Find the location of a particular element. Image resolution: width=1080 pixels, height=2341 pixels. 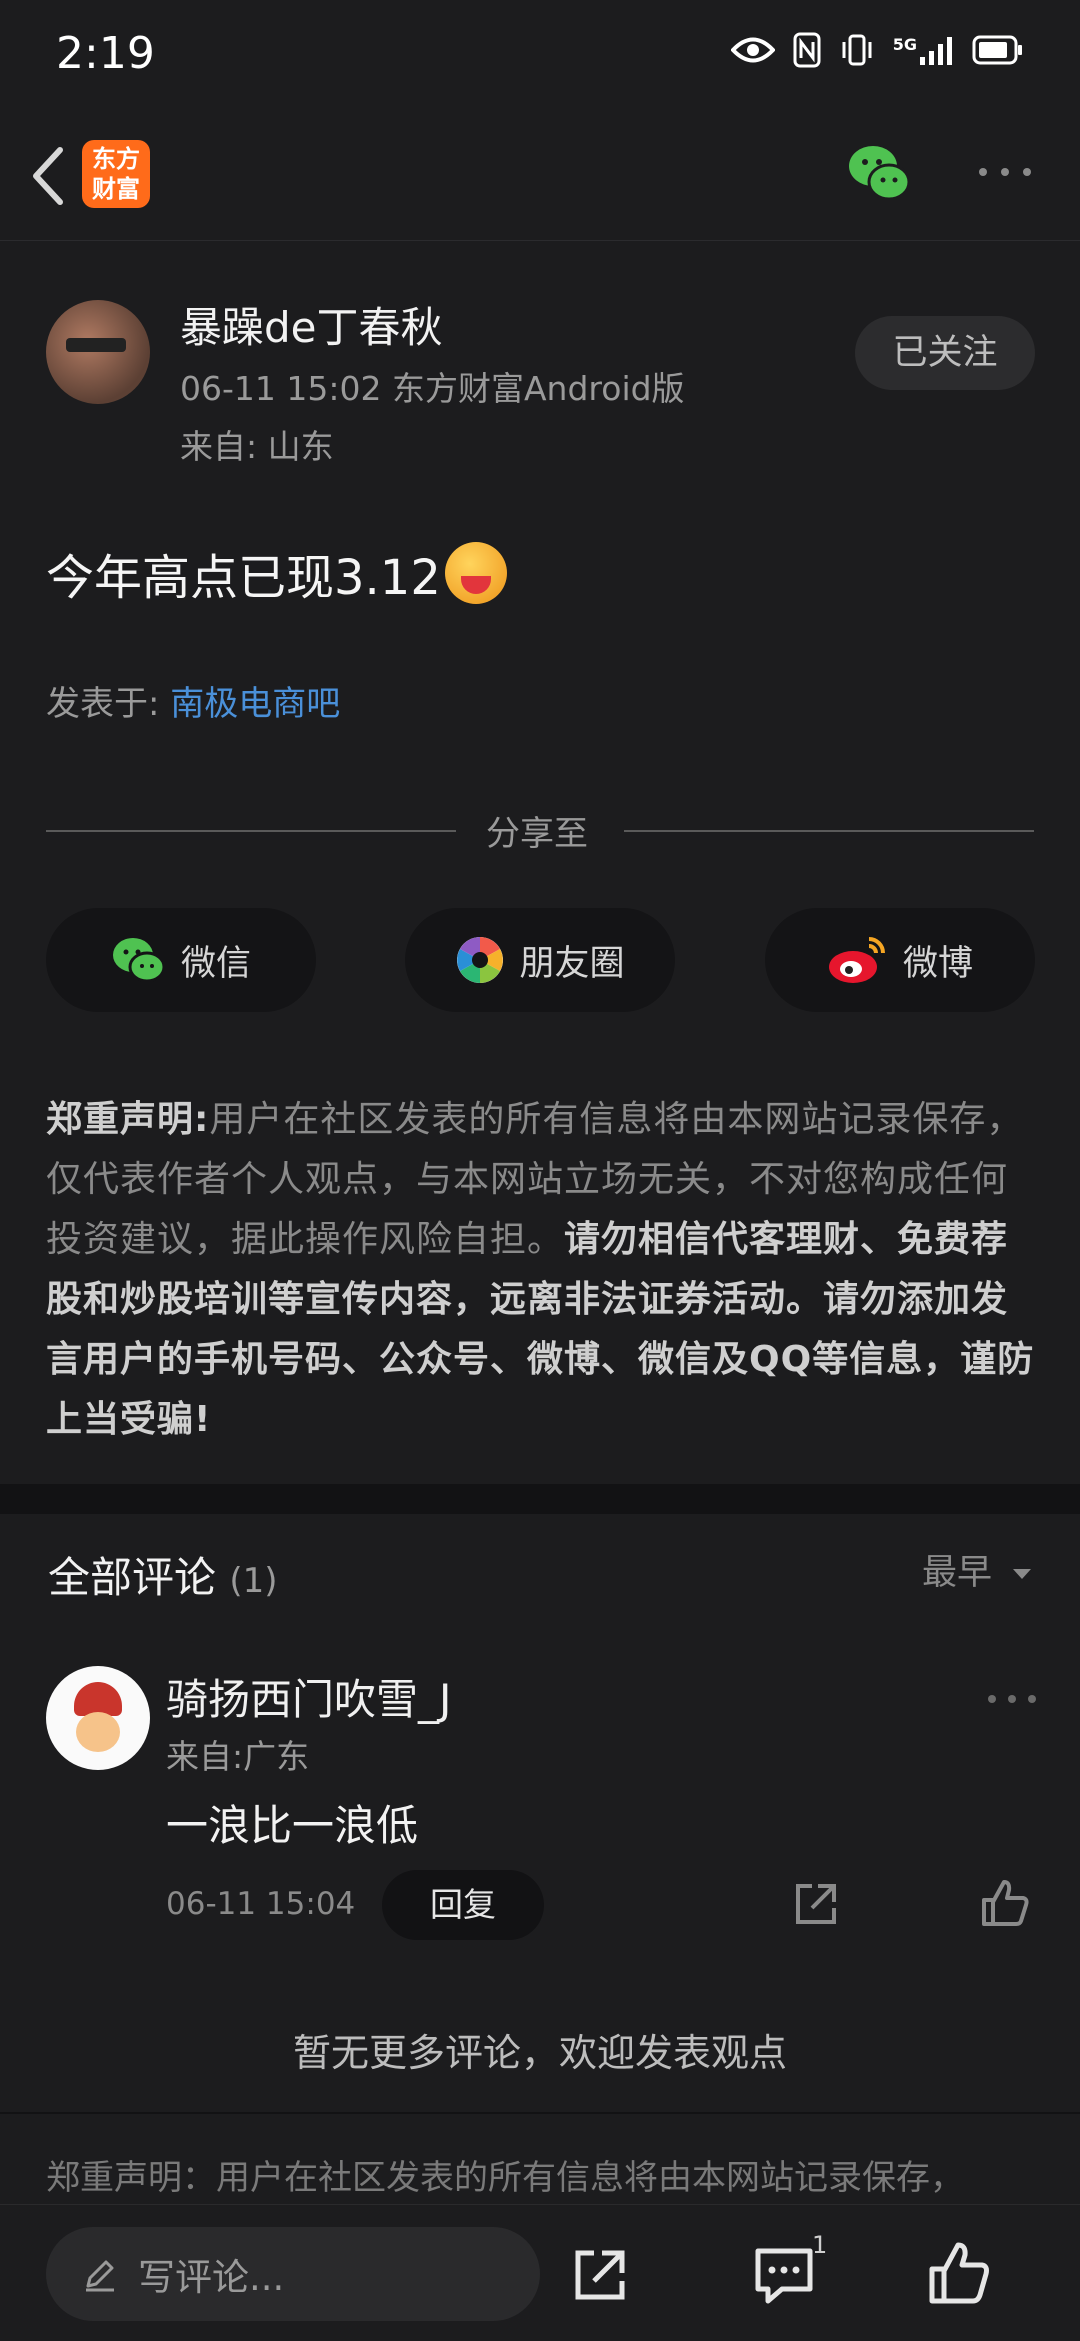

posted-in-label: 发表于: is located at coordinates (108, 704).